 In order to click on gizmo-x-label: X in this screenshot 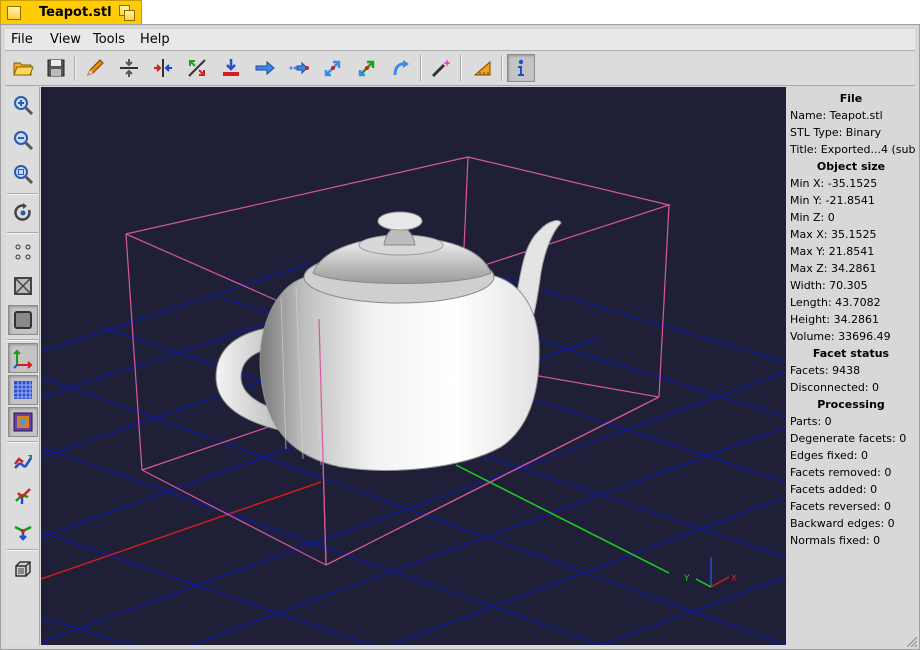, I will do `click(734, 579)`.